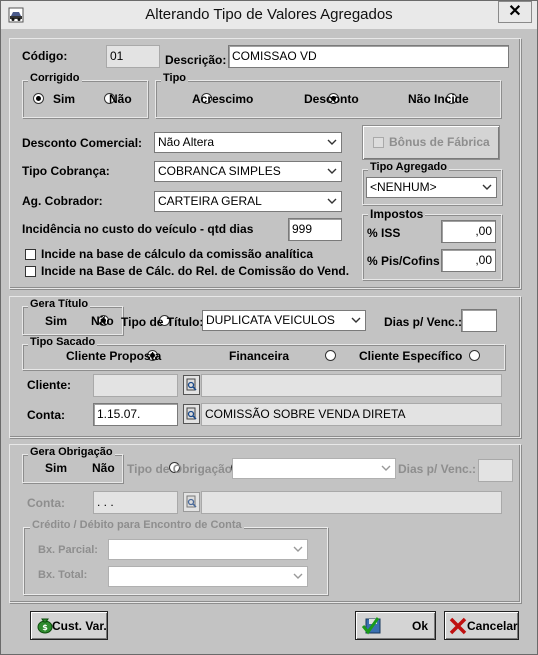  I want to click on incide-comissao-checkbox, so click(30, 254).